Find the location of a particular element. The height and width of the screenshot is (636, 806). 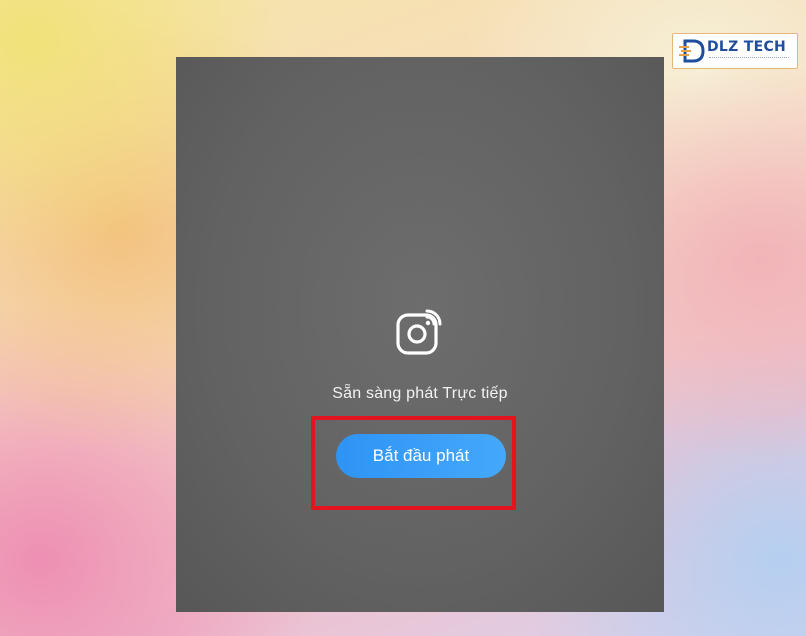

dlz-logo-icon is located at coordinates (692, 51).